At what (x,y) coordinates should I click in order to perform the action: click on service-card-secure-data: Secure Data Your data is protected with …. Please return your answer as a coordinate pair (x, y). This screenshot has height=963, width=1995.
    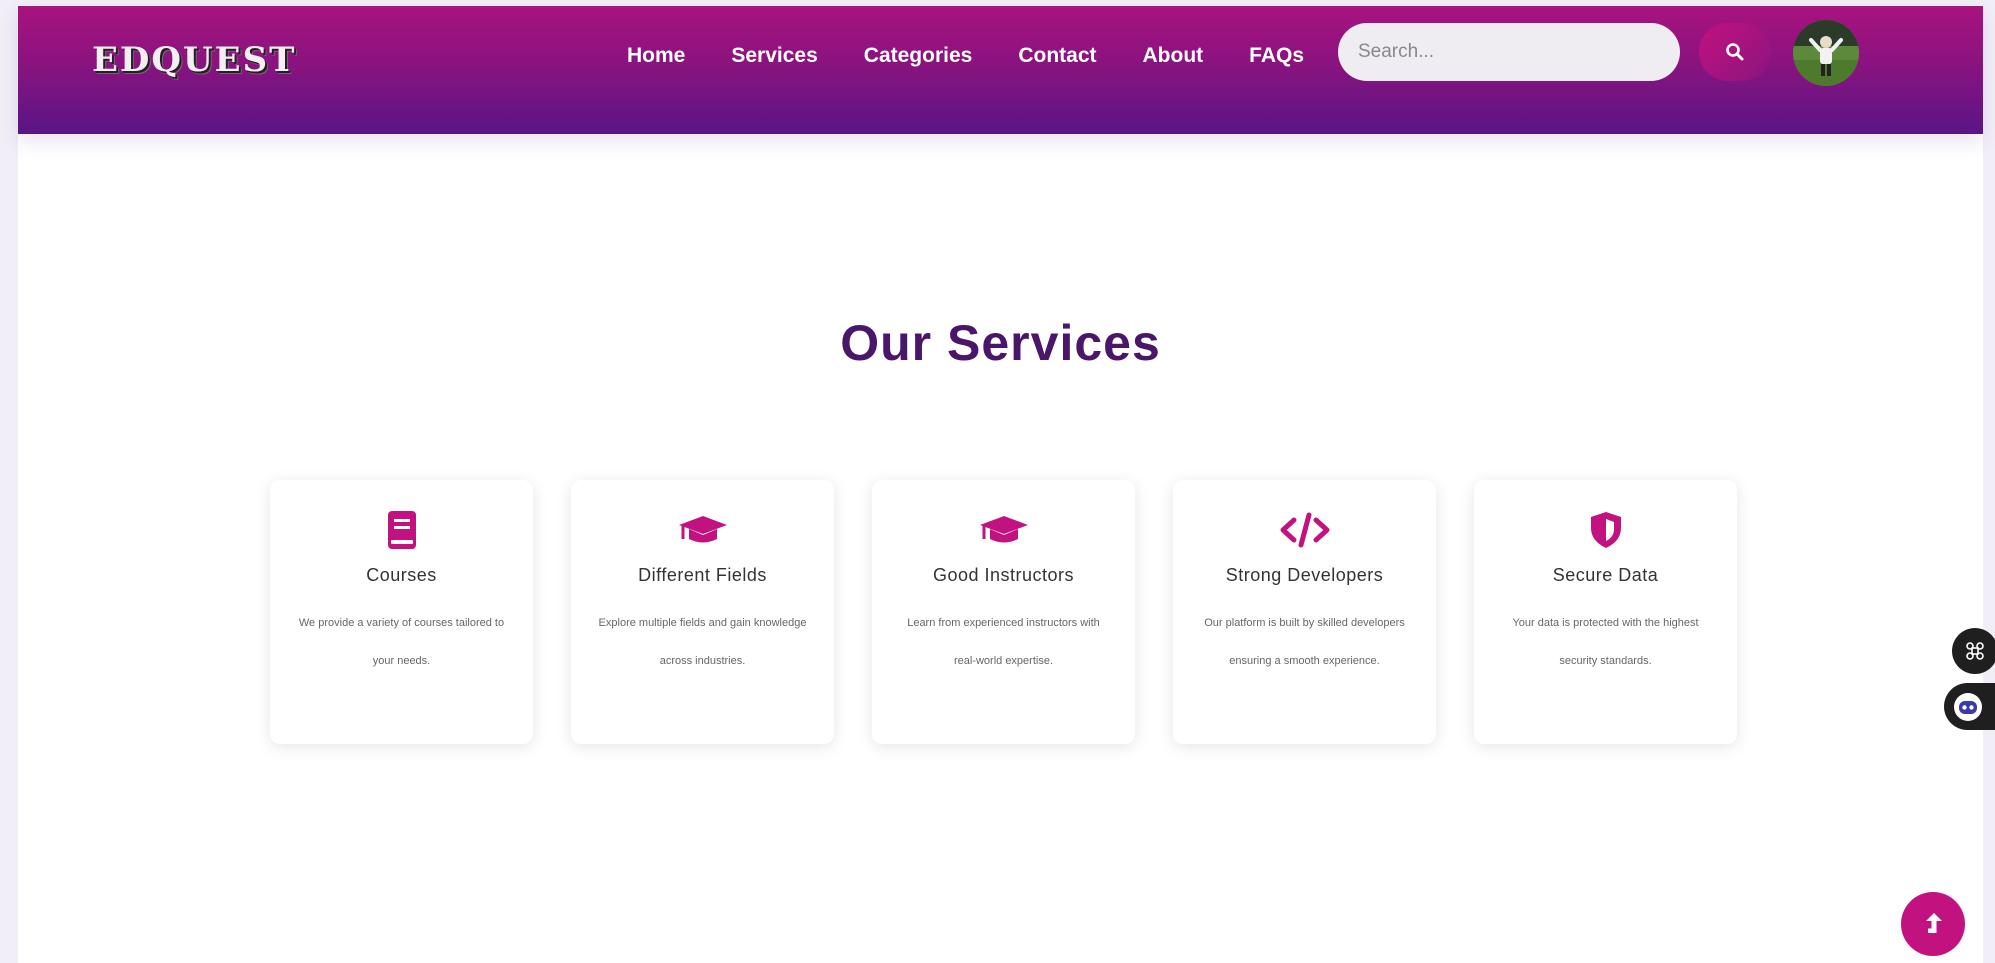
    Looking at the image, I should click on (1605, 612).